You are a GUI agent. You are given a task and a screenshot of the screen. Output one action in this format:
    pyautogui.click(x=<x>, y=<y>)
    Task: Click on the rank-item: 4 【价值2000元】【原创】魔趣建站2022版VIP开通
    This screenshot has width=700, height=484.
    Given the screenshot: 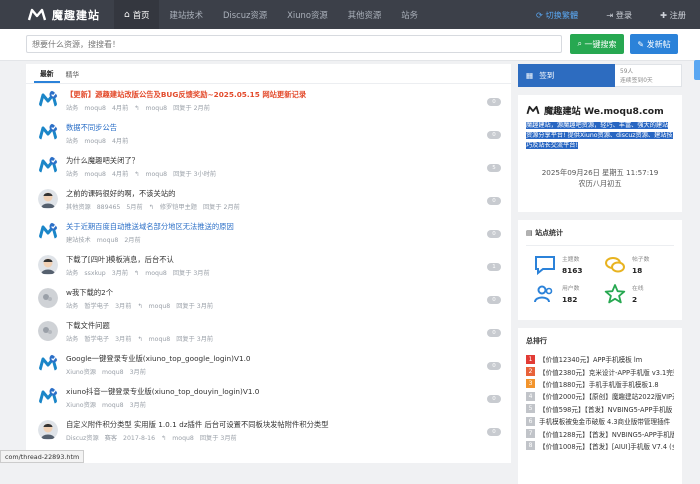 What is the action you would take?
    pyautogui.click(x=600, y=396)
    